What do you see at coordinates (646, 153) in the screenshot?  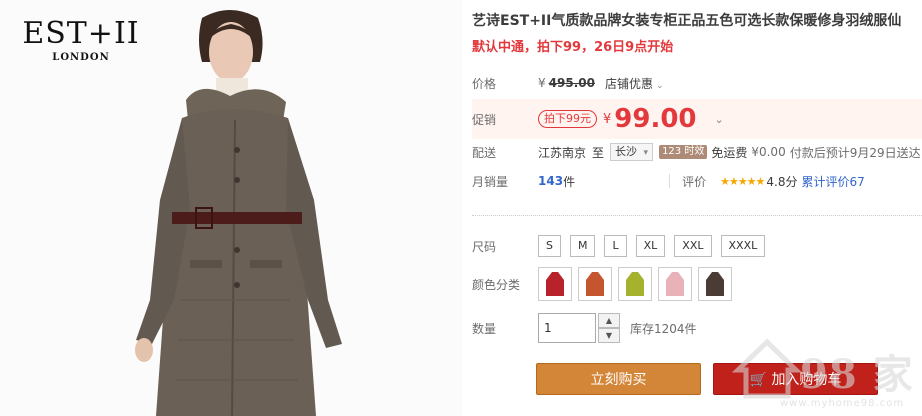 I see `caret-down-icon: ▾` at bounding box center [646, 153].